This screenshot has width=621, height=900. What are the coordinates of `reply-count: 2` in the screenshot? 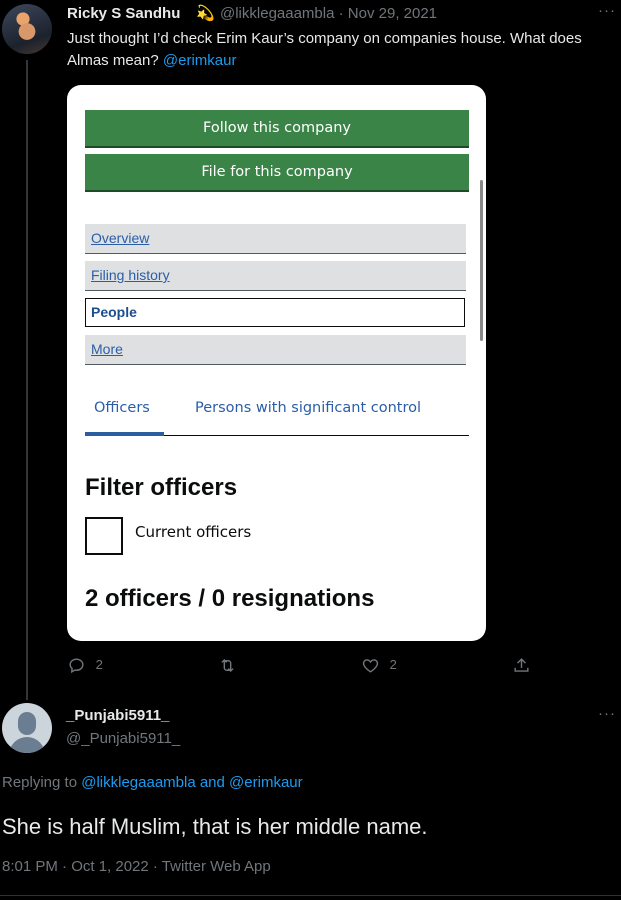 It's located at (99, 664).